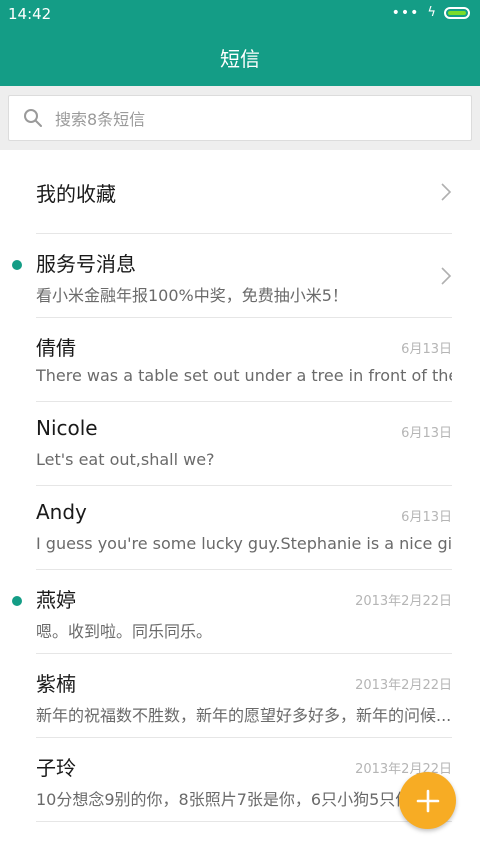  Describe the element at coordinates (56, 768) in the screenshot. I see `conversation-name: 子玲` at that location.